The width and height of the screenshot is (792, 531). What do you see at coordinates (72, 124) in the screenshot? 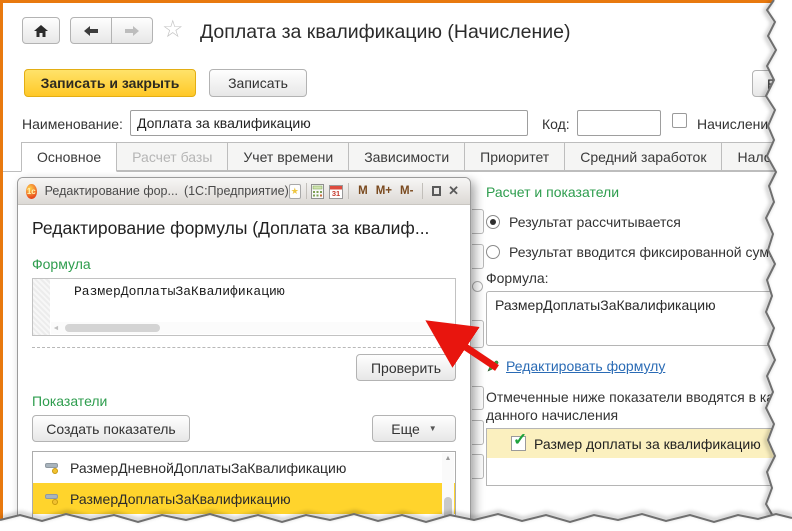
I see `name-label: Наименование:` at bounding box center [72, 124].